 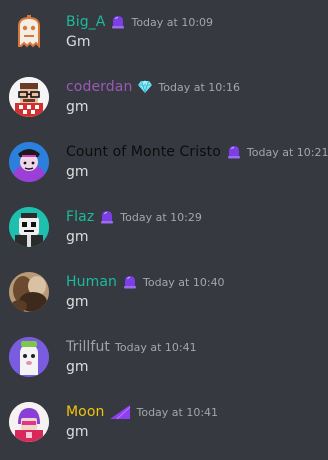 I want to click on message-header: Human Today at 10:40, so click(x=145, y=282).